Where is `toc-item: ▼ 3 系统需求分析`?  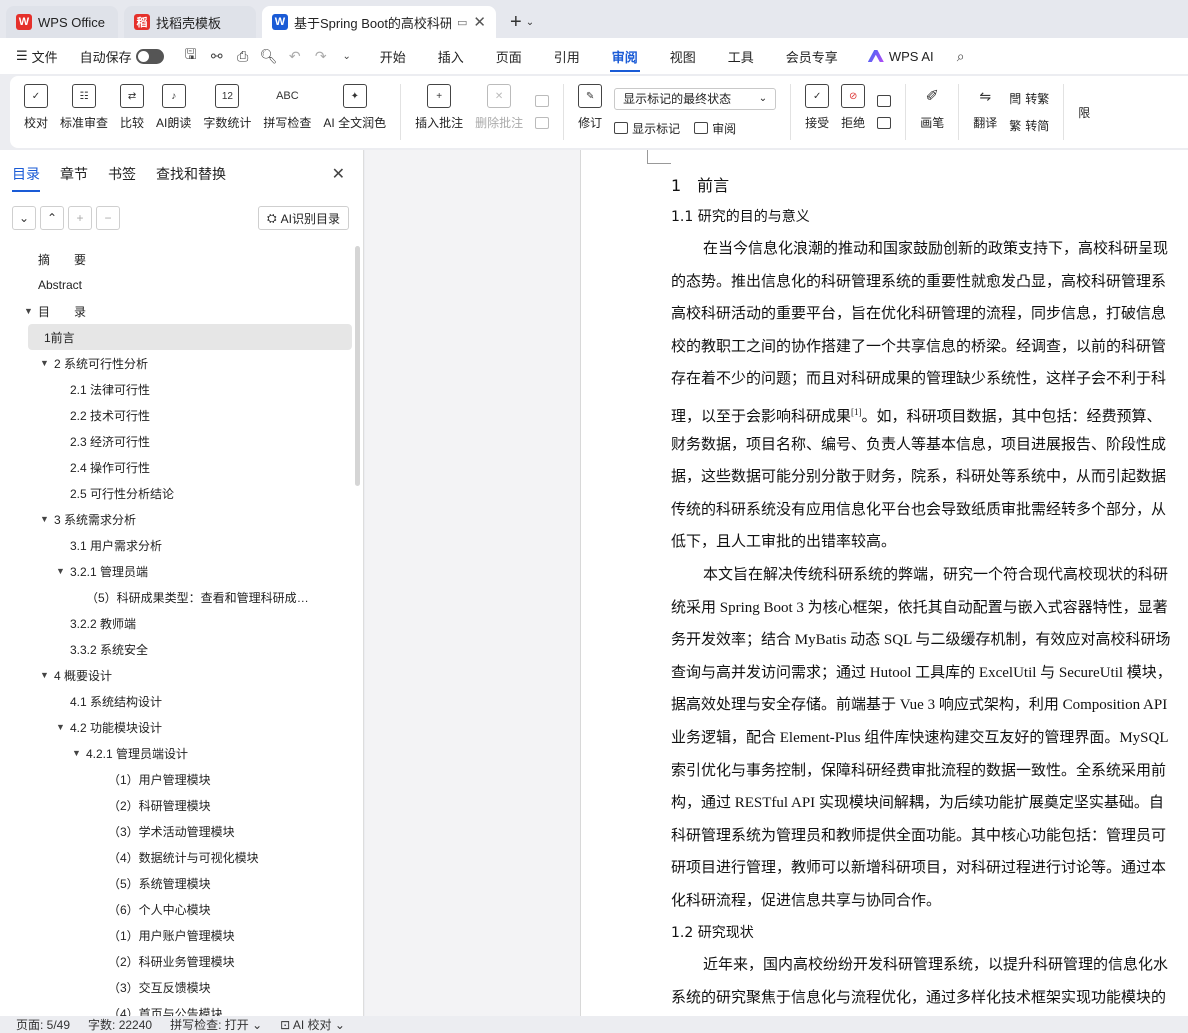 toc-item: ▼ 3 系统需求分析 is located at coordinates (182, 519).